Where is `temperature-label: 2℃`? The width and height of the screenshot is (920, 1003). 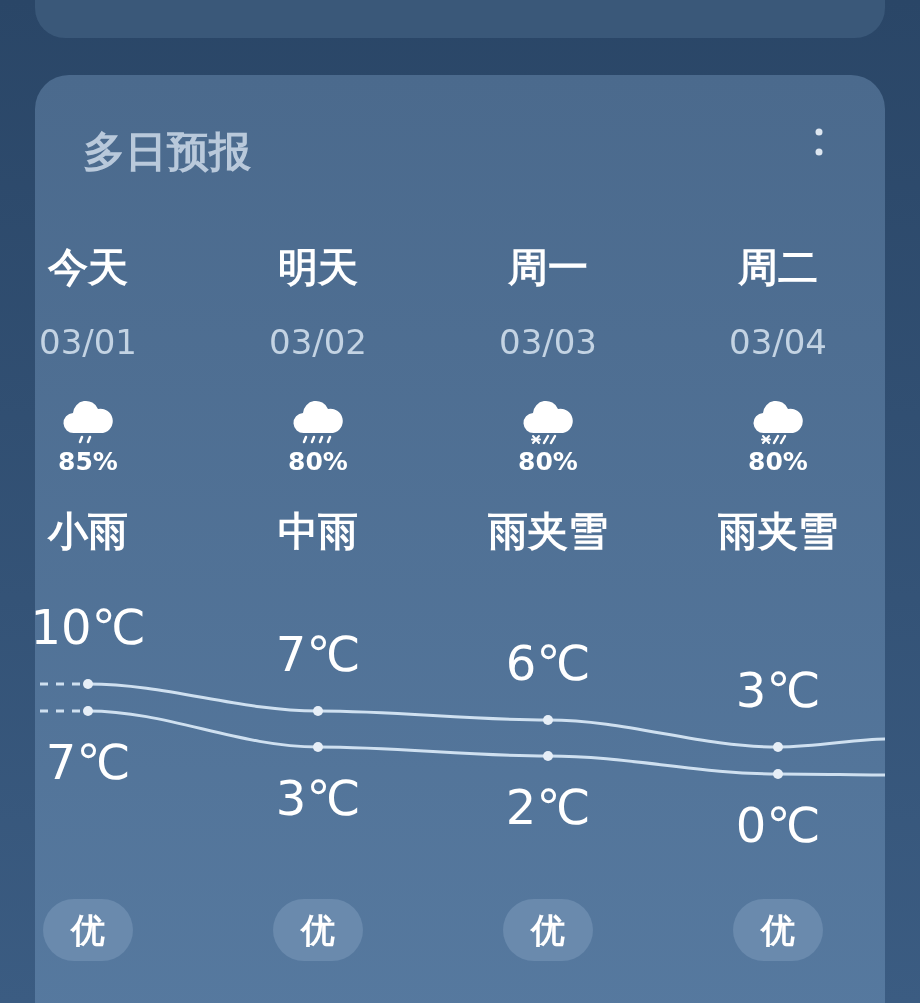
temperature-label: 2℃ is located at coordinates (548, 807).